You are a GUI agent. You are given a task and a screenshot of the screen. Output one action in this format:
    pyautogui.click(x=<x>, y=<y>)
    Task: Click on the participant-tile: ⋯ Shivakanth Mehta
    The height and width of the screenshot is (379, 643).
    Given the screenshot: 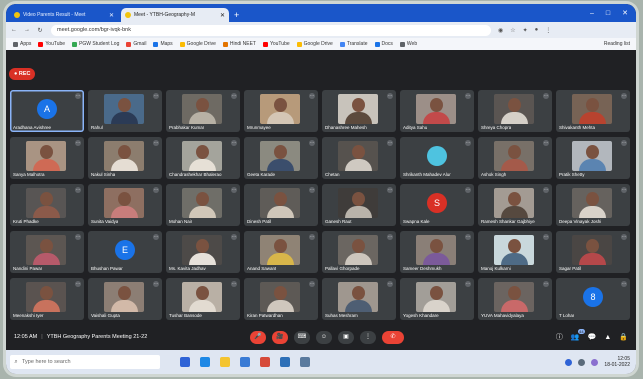 What is the action you would take?
    pyautogui.click(x=593, y=111)
    